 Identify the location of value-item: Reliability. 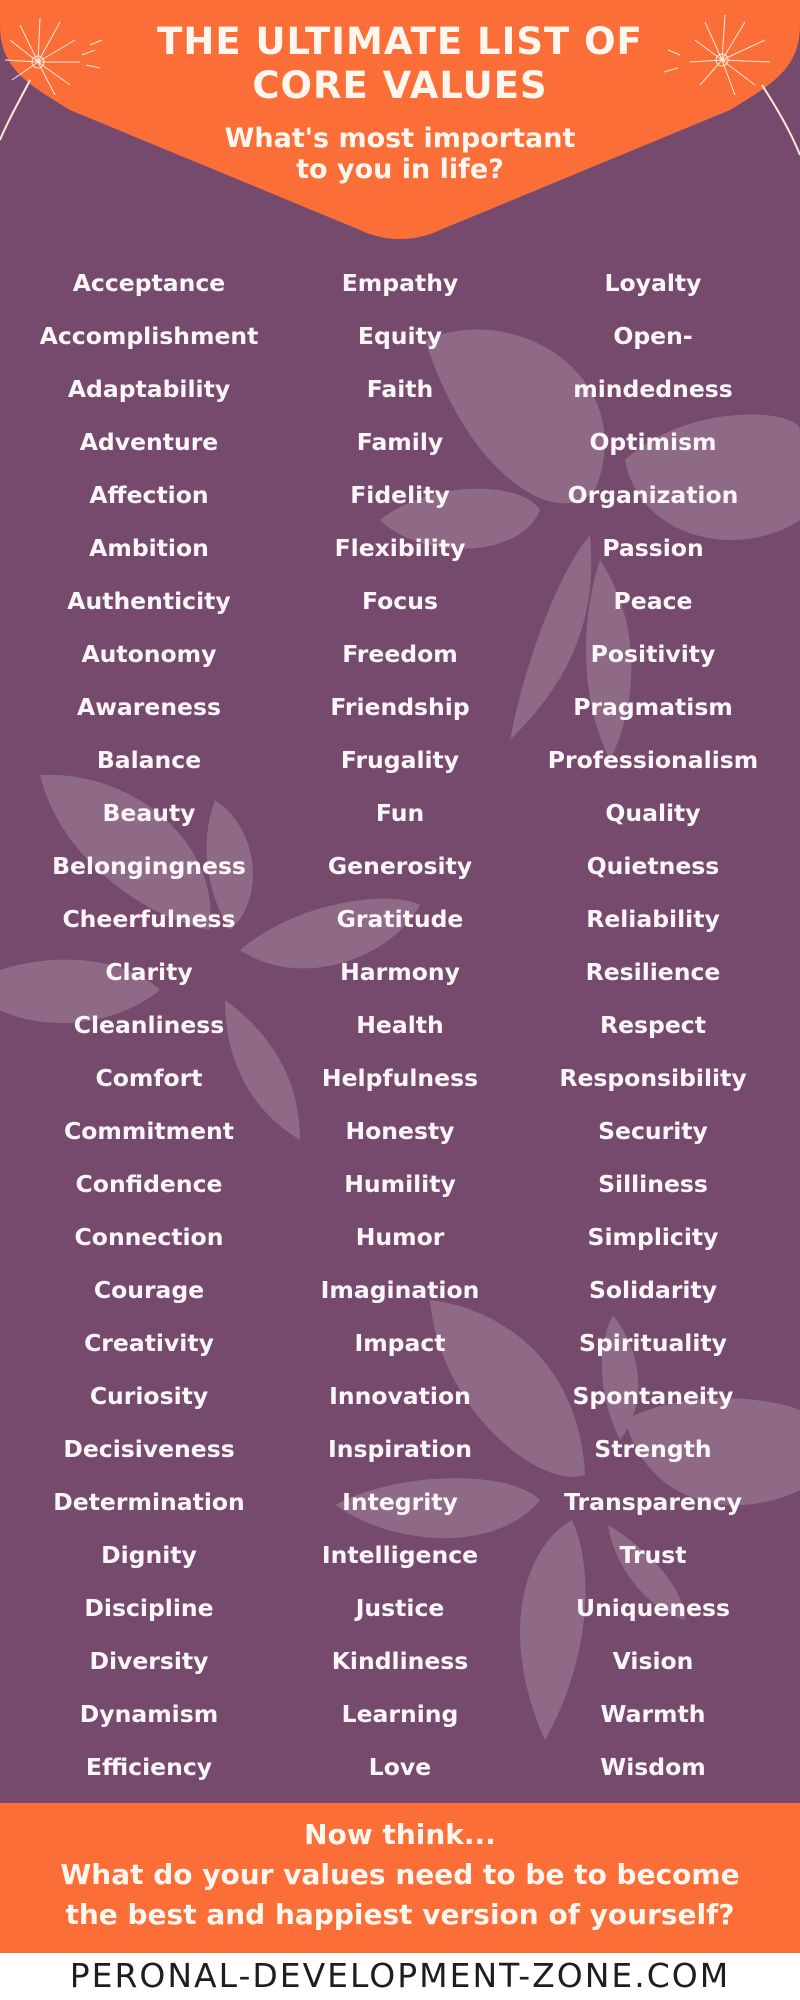
(653, 919).